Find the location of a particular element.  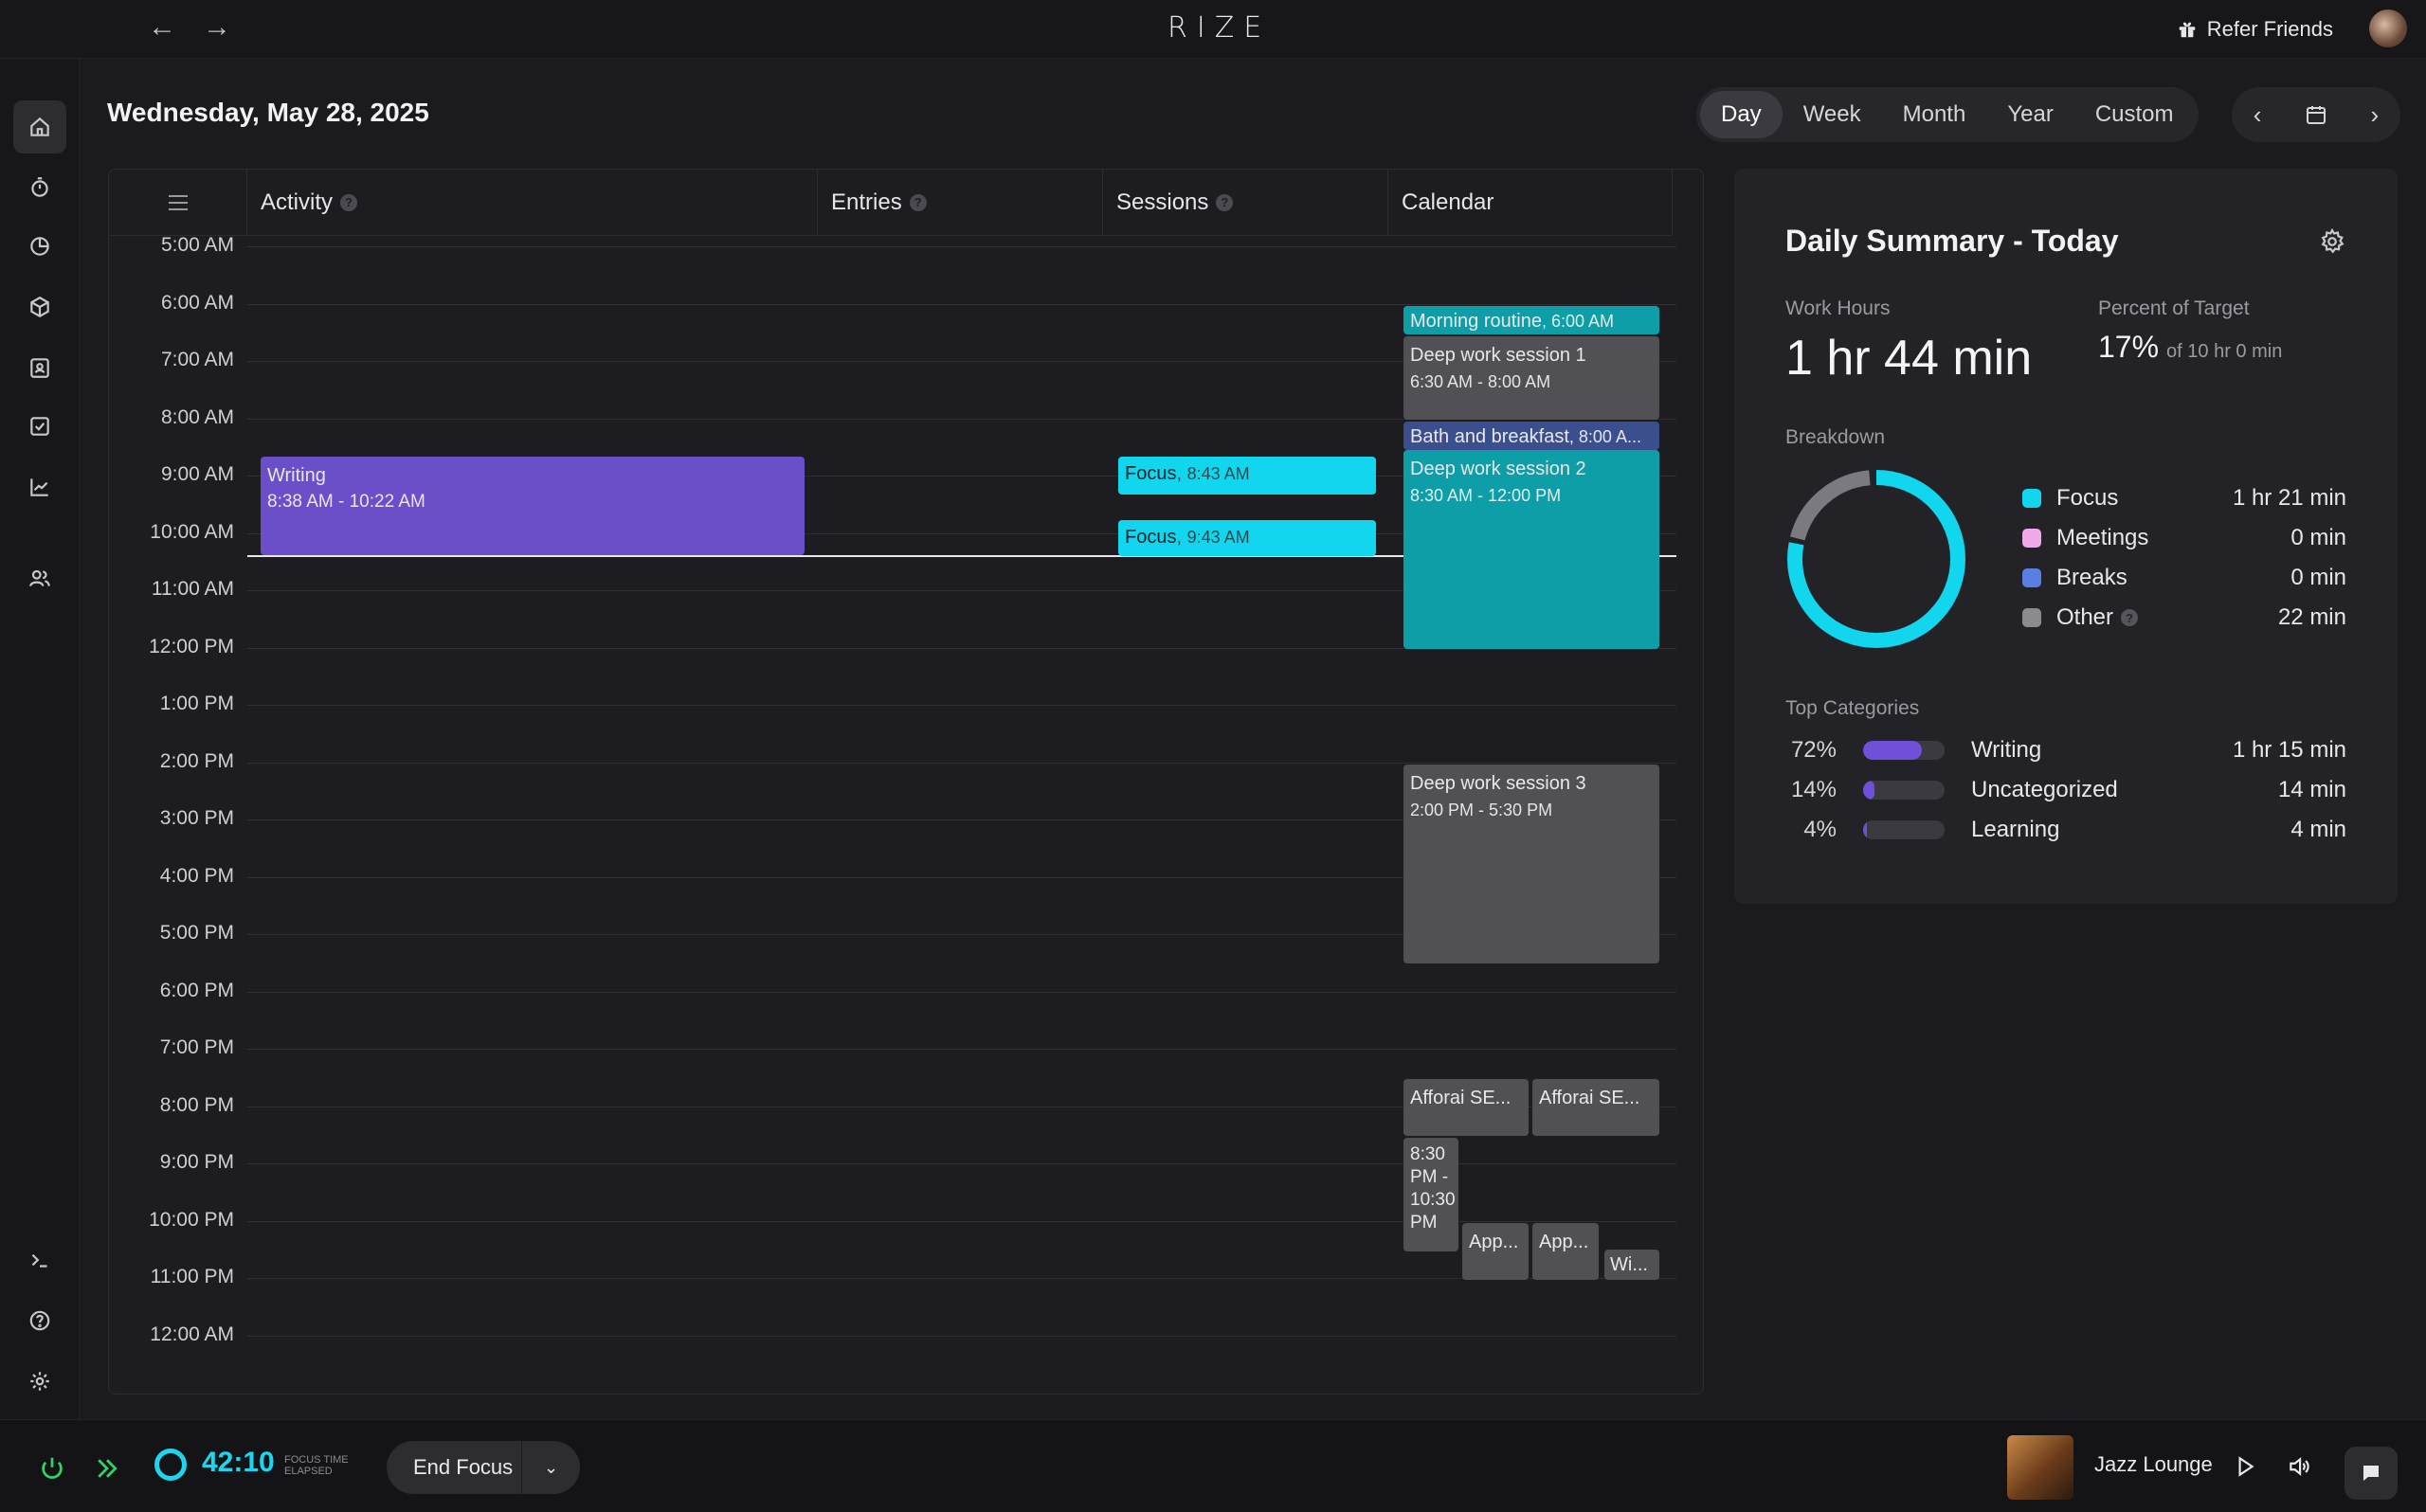

category-duration: 1 hr 15 min is located at coordinates (2289, 750).